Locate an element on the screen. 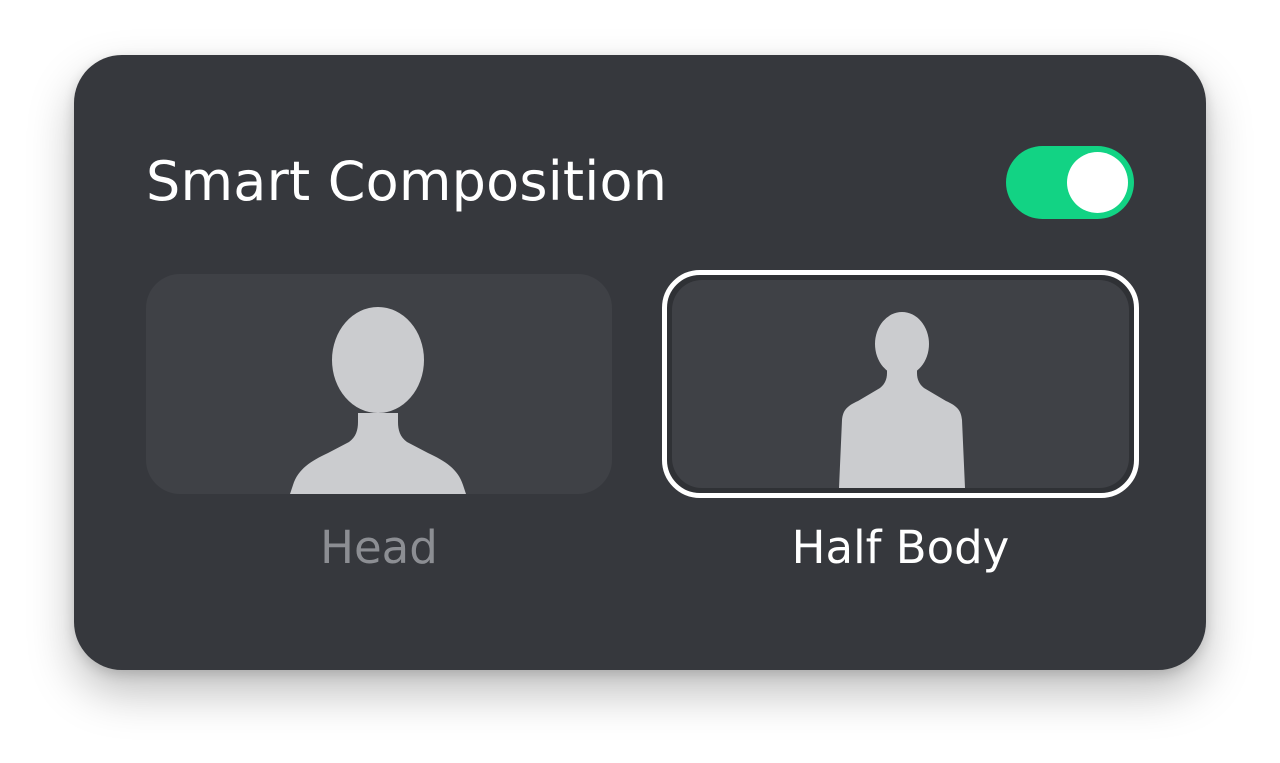 The image size is (1280, 763). option-half-body-tile is located at coordinates (900, 384).